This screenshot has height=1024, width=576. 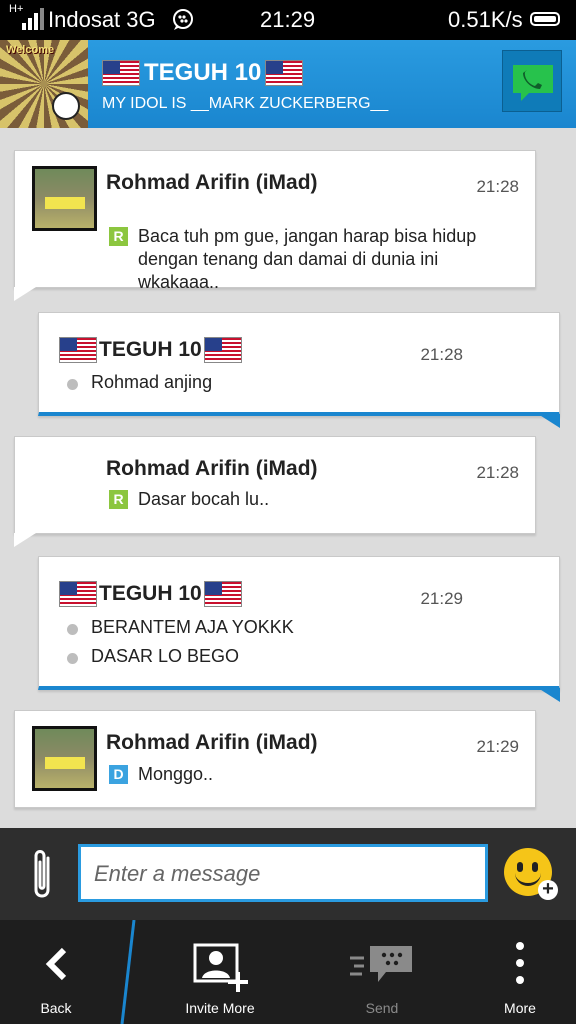 What do you see at coordinates (288, 972) in the screenshot?
I see `action-bar: Back Invite More Send More` at bounding box center [288, 972].